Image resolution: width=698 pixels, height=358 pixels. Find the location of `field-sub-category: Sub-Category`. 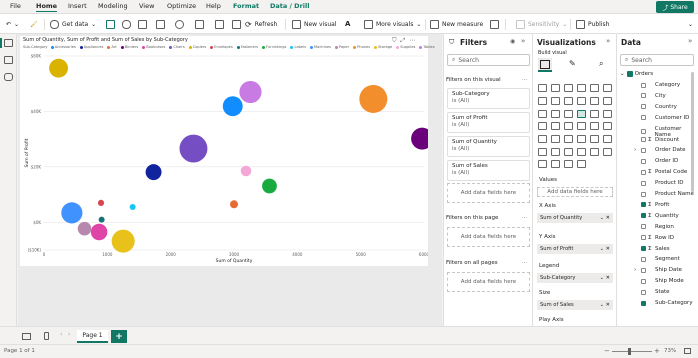

field-sub-category: Sub-Category is located at coordinates (663, 303).